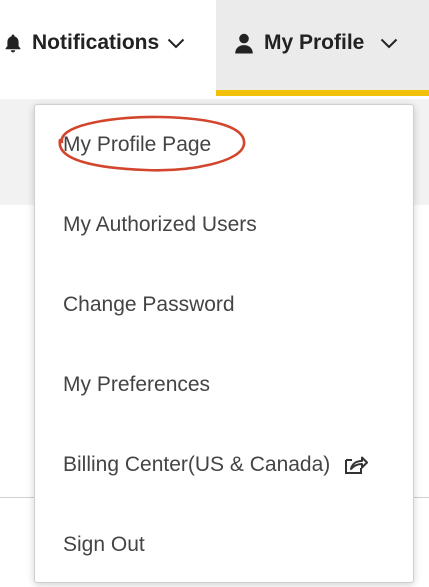 This screenshot has width=429, height=587. Describe the element at coordinates (224, 545) in the screenshot. I see `menu-item-sign-out: Sign Out` at that location.